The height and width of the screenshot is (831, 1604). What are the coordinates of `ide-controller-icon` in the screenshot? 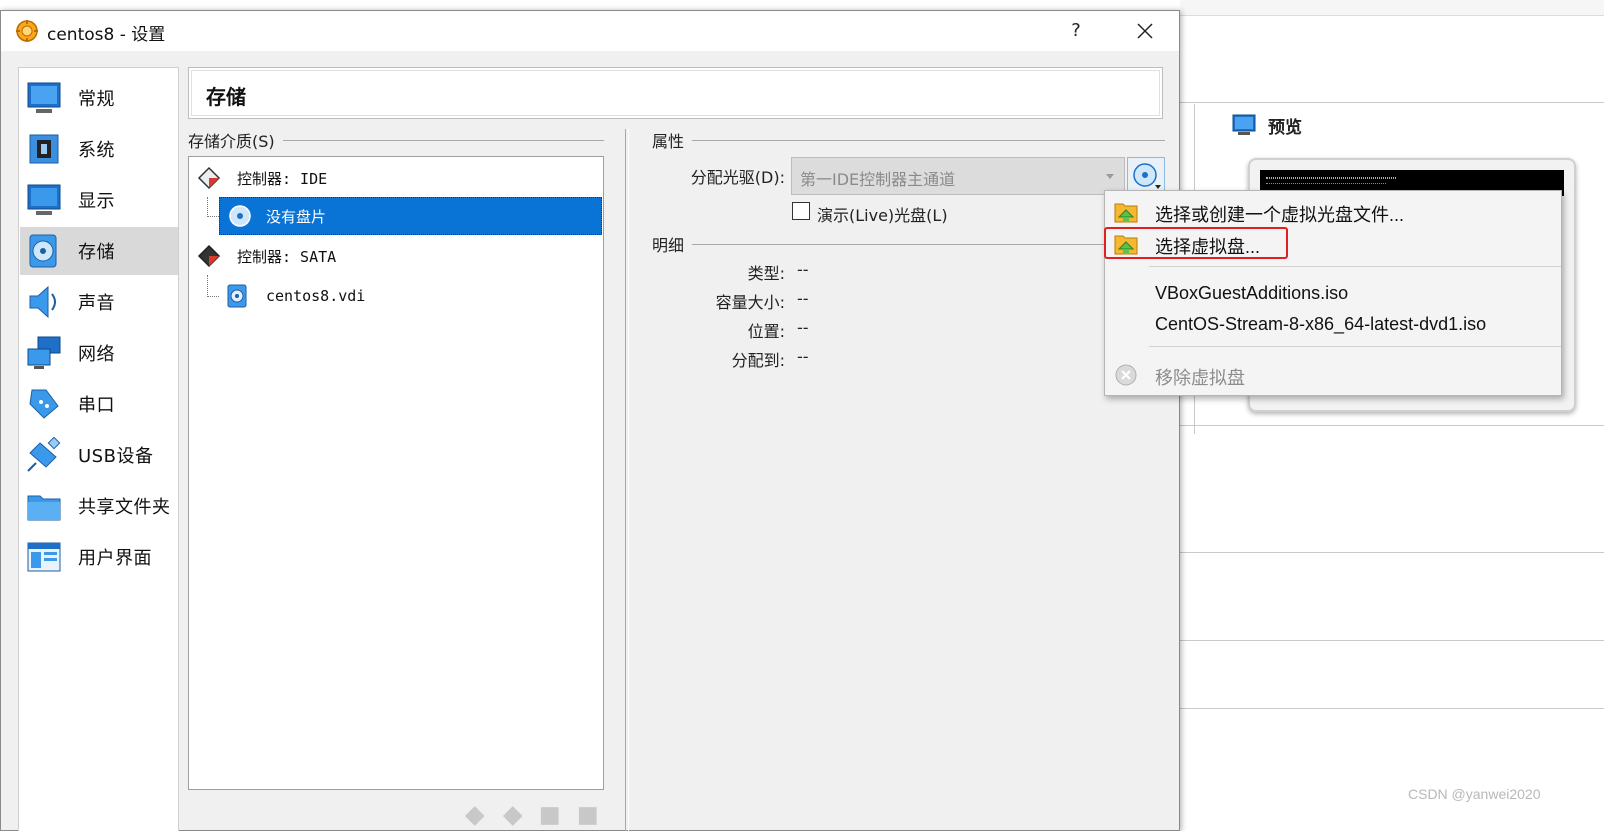 It's located at (209, 178).